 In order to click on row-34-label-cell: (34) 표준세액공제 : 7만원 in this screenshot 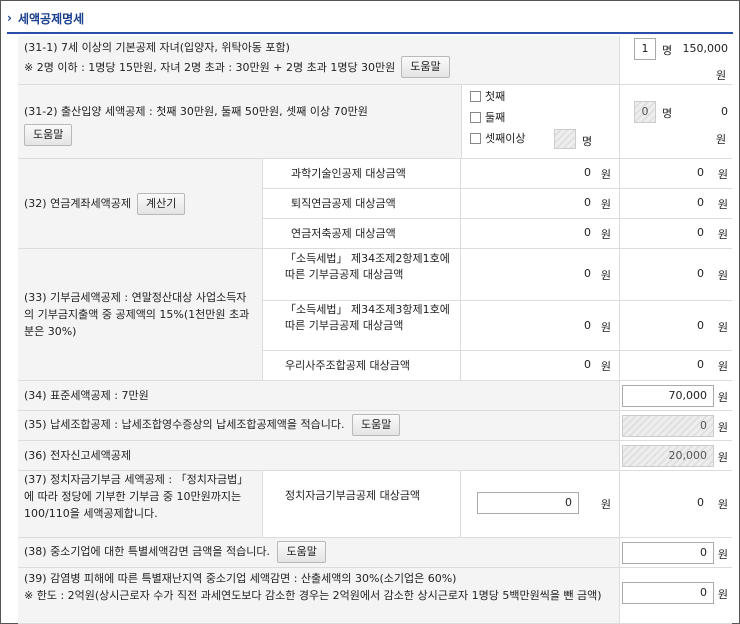, I will do `click(319, 396)`.